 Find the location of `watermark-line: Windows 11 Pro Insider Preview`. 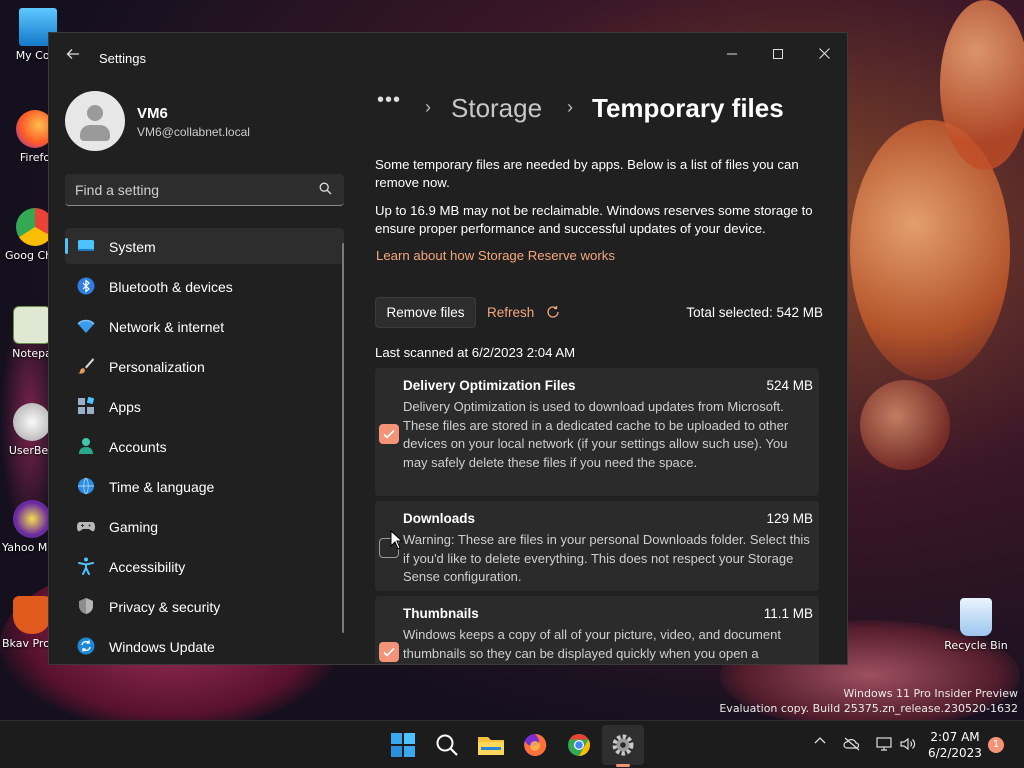

watermark-line: Windows 11 Pro Insider Preview is located at coordinates (930, 693).